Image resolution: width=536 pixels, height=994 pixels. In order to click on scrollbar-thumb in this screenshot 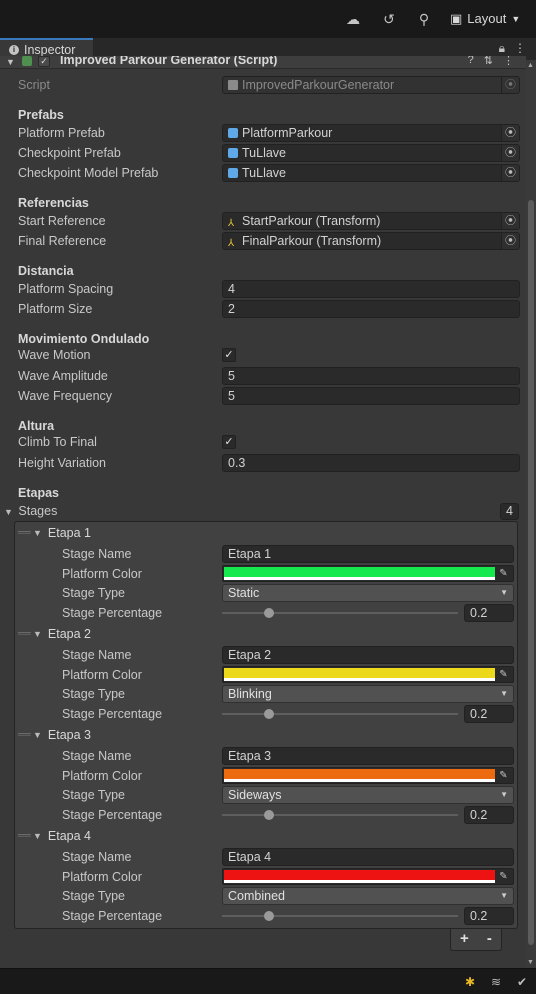, I will do `click(531, 572)`.